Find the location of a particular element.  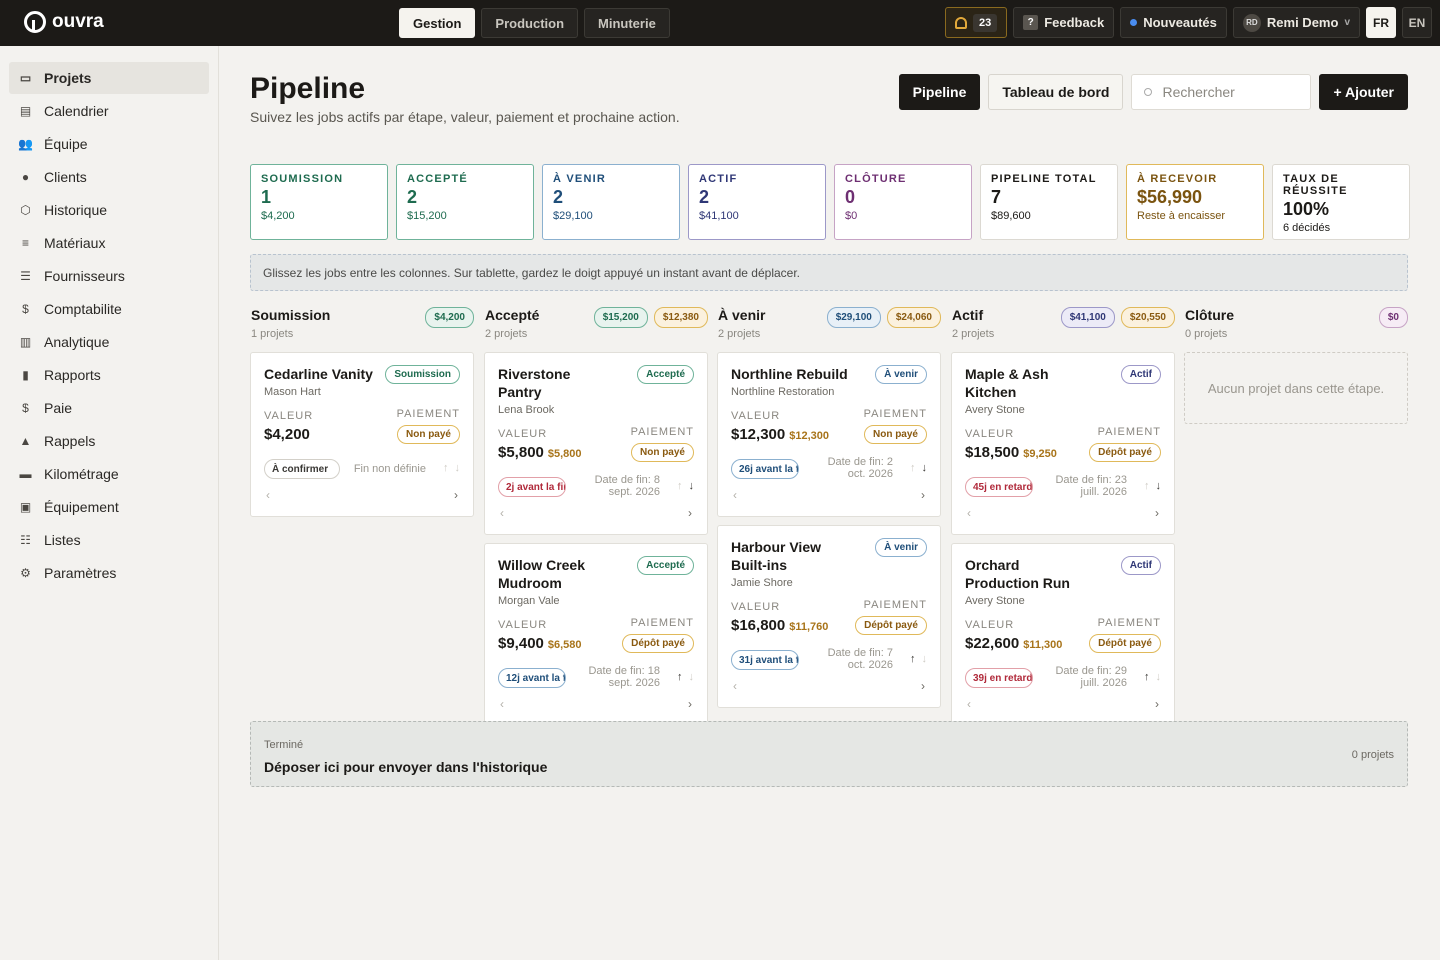

due-badge: 2j avant la fin is located at coordinates (532, 487).